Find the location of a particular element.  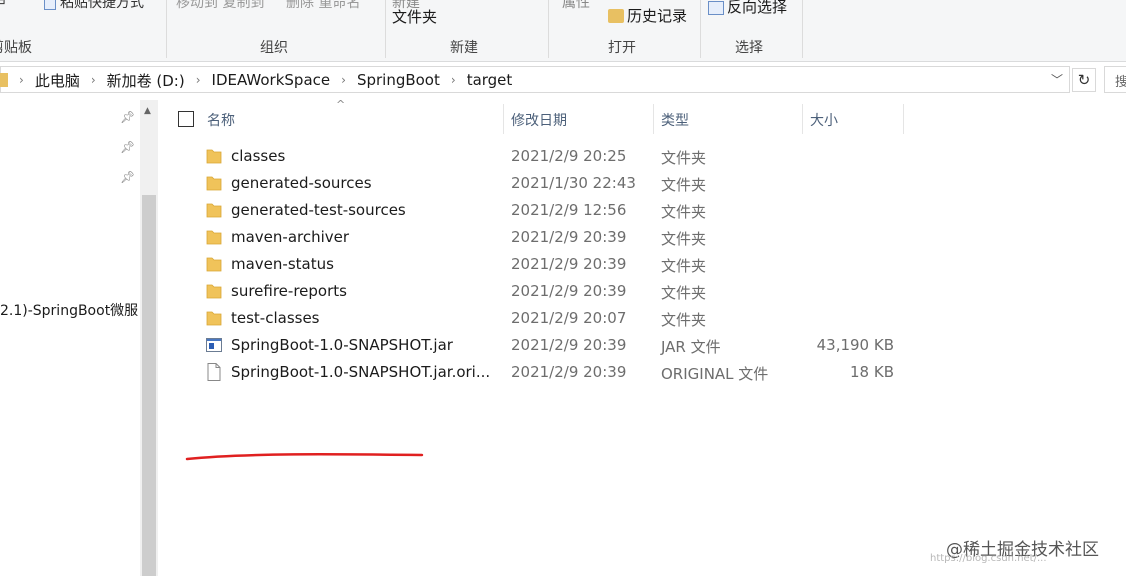

ribbon-cut-item: ⊟ is located at coordinates (3, 4).